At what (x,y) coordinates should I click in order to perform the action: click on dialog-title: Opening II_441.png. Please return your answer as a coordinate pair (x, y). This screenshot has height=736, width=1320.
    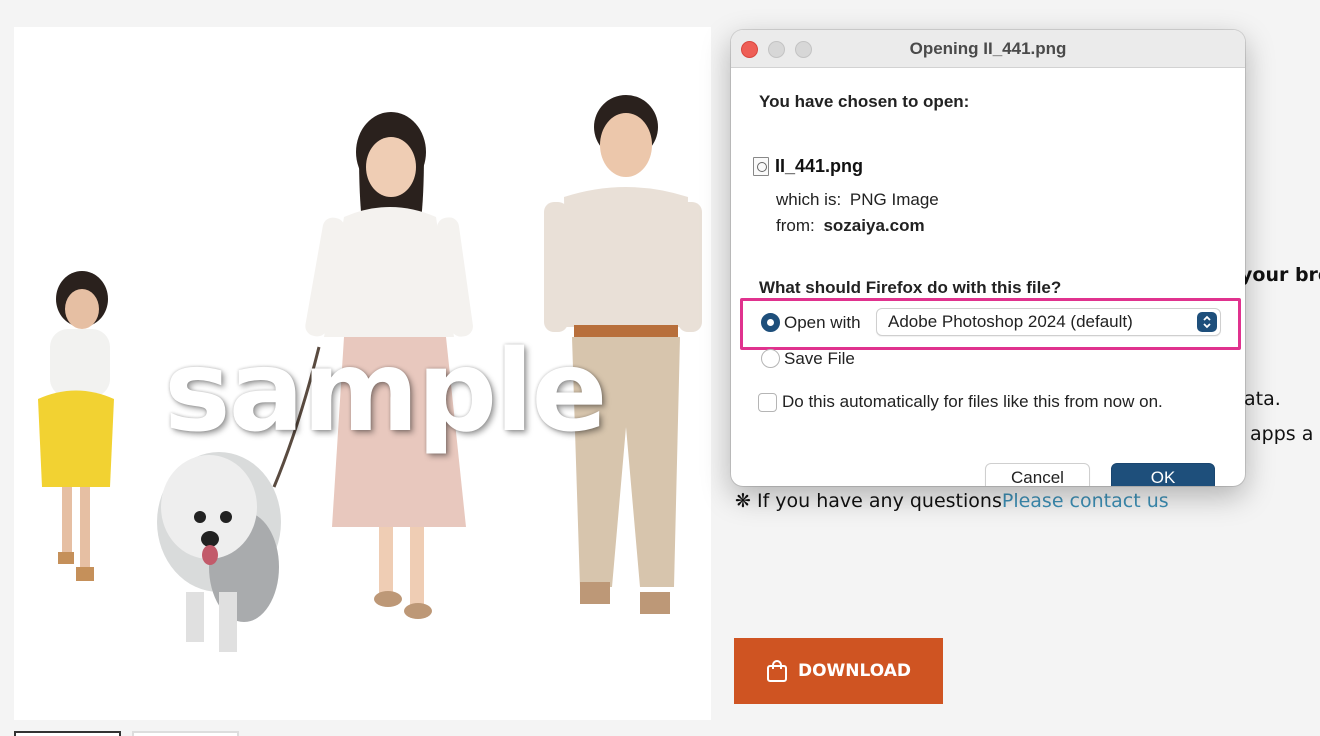
    Looking at the image, I should click on (988, 48).